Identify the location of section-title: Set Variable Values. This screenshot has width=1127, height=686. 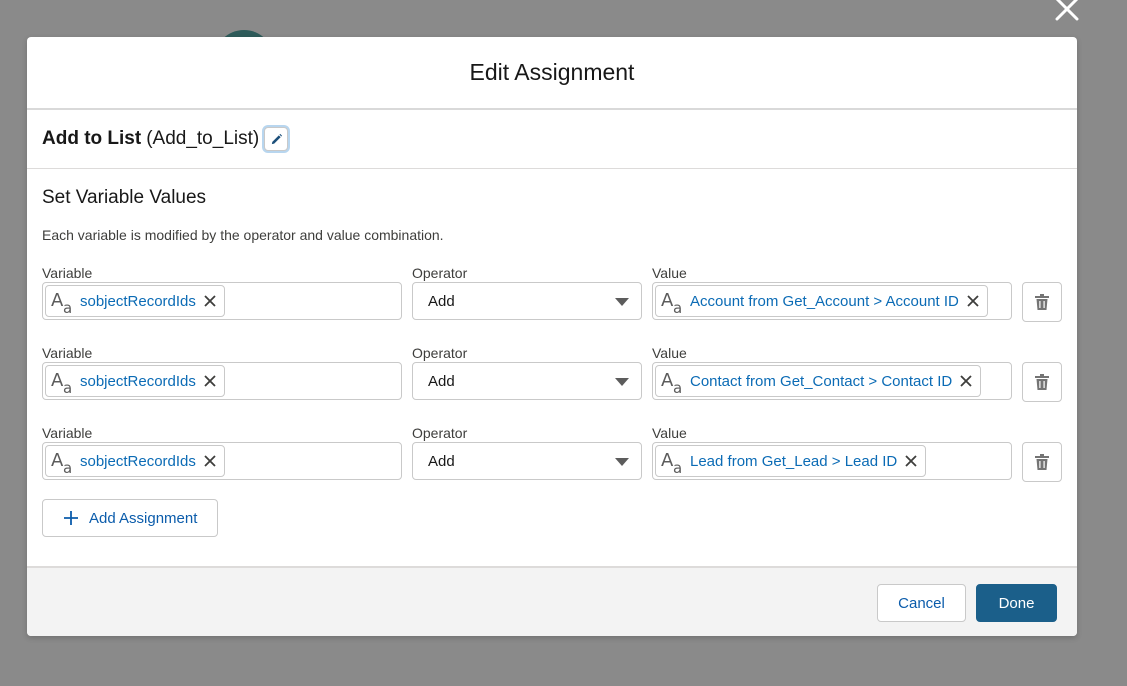
(124, 197).